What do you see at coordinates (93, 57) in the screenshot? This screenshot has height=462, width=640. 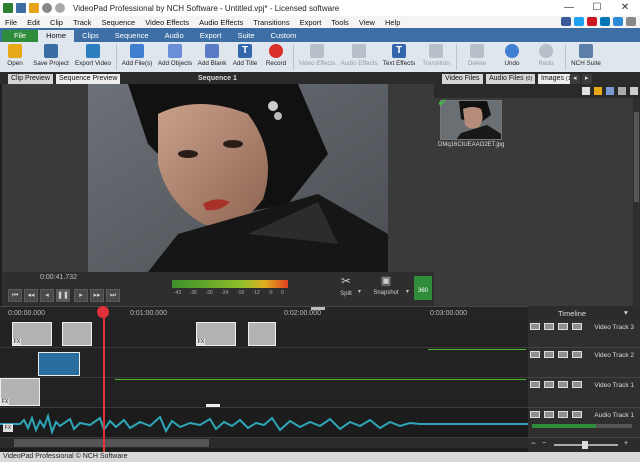 I see `export-video-button: Export Video` at bounding box center [93, 57].